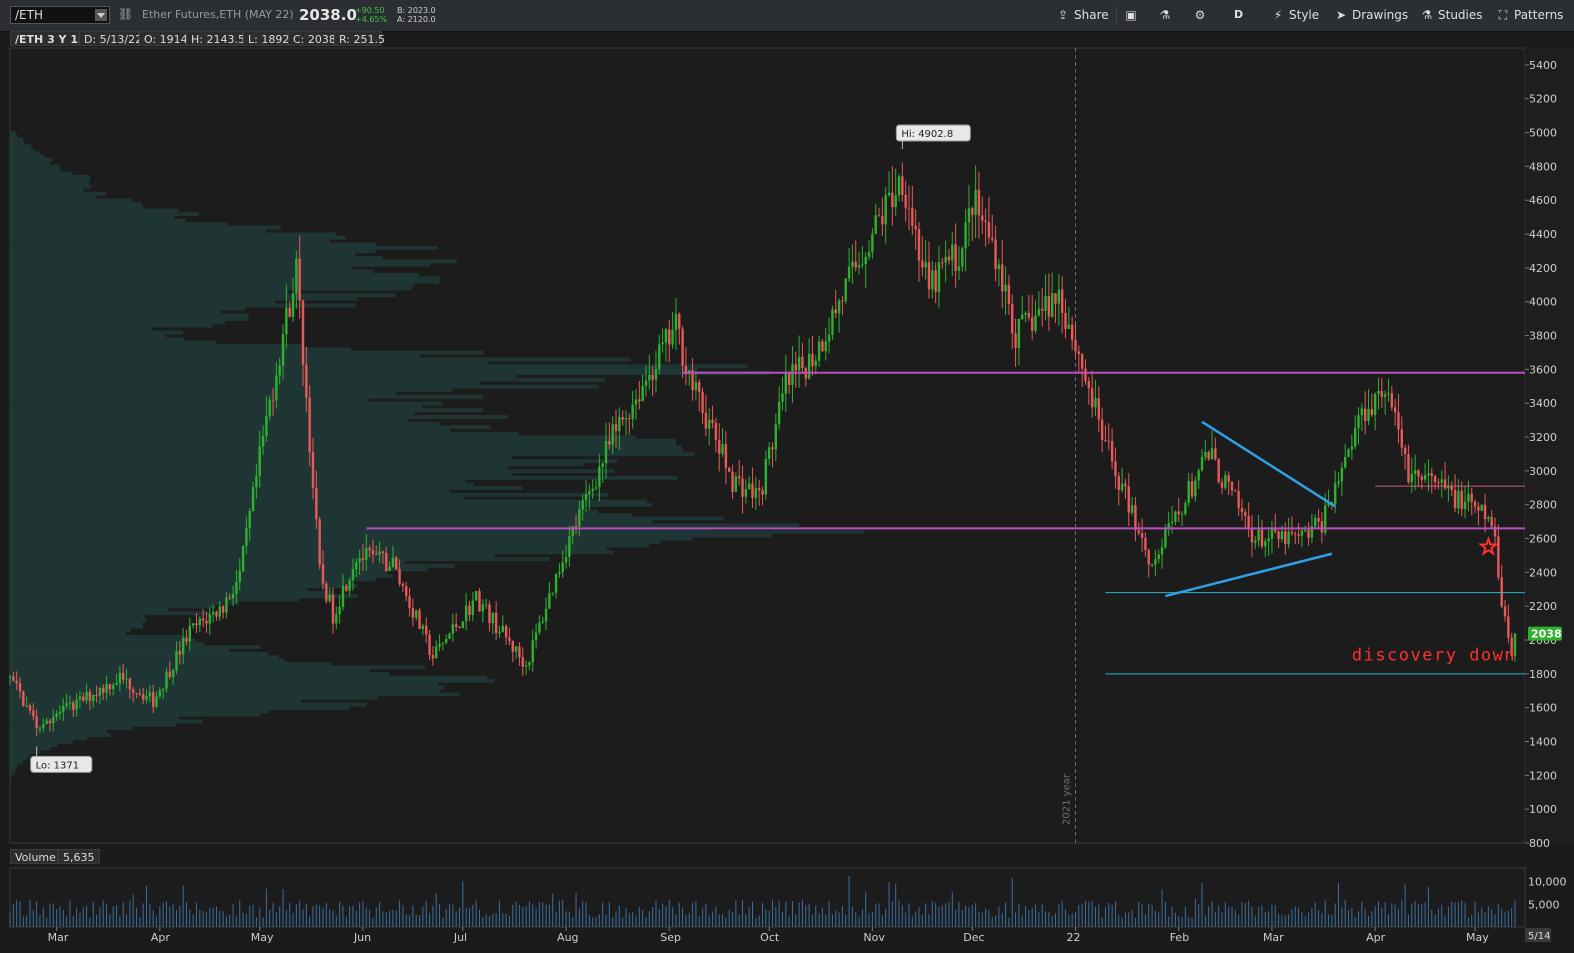  What do you see at coordinates (1539, 936) in the screenshot?
I see `x-end-label: 5/14` at bounding box center [1539, 936].